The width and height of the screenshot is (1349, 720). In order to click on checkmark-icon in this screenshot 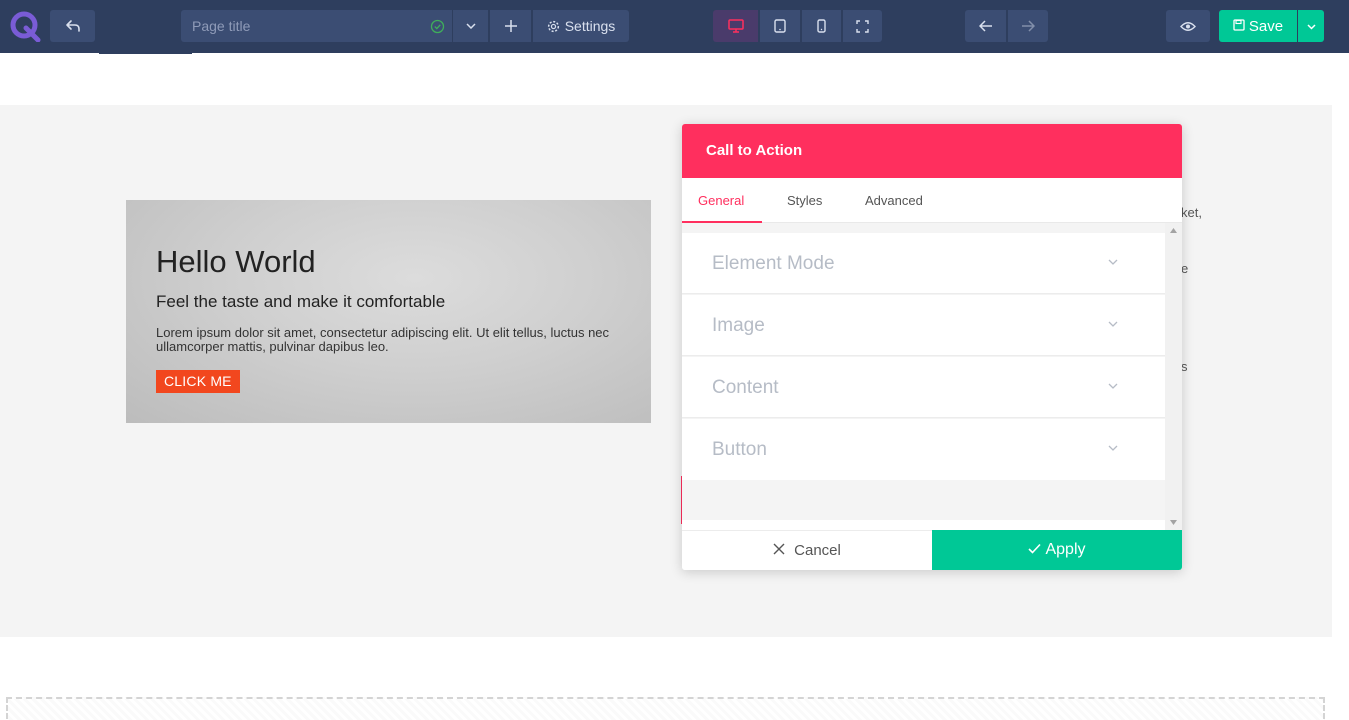, I will do `click(1035, 550)`.